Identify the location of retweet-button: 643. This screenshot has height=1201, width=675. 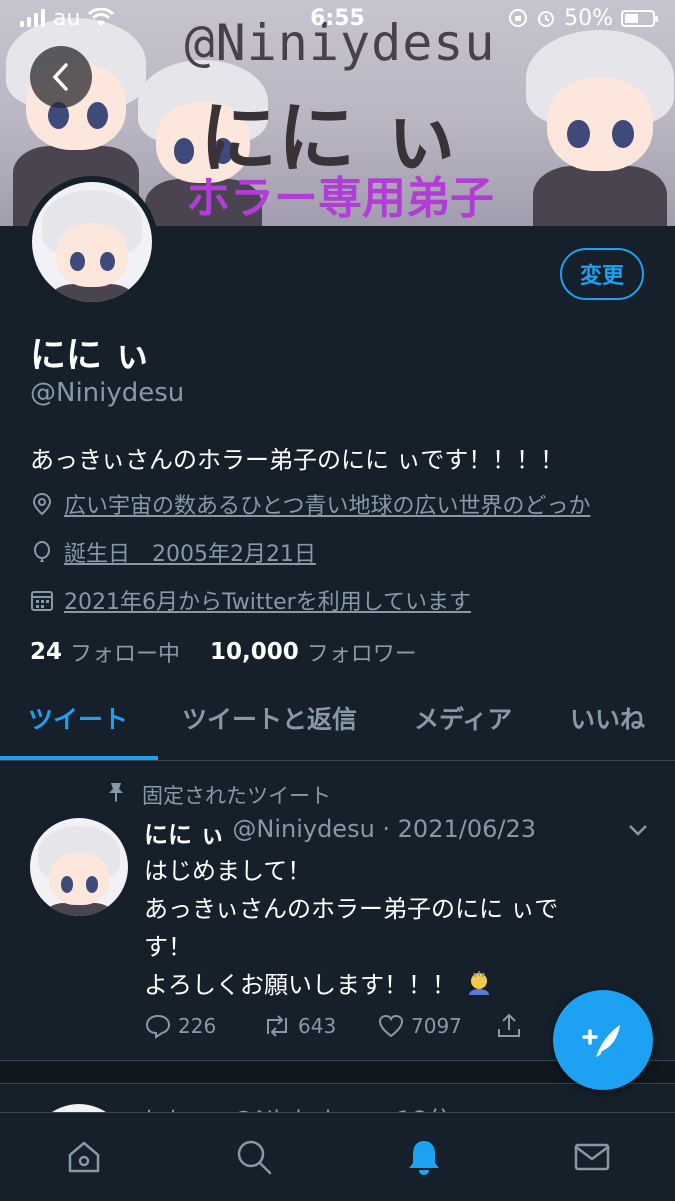
(319, 1026).